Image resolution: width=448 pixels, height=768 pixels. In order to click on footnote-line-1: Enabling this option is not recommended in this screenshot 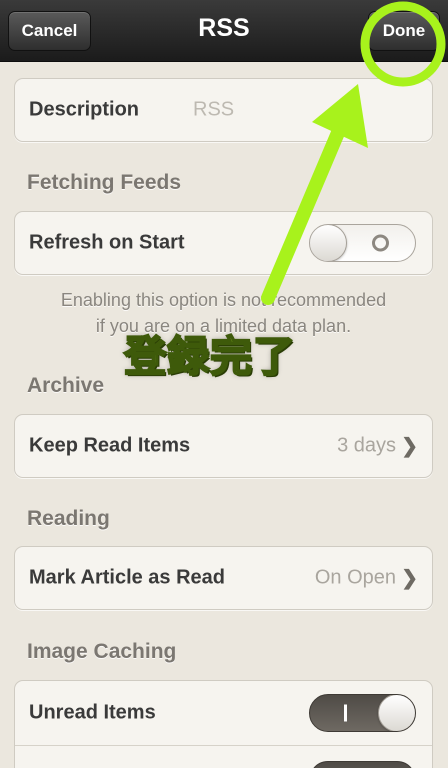, I will do `click(223, 300)`.